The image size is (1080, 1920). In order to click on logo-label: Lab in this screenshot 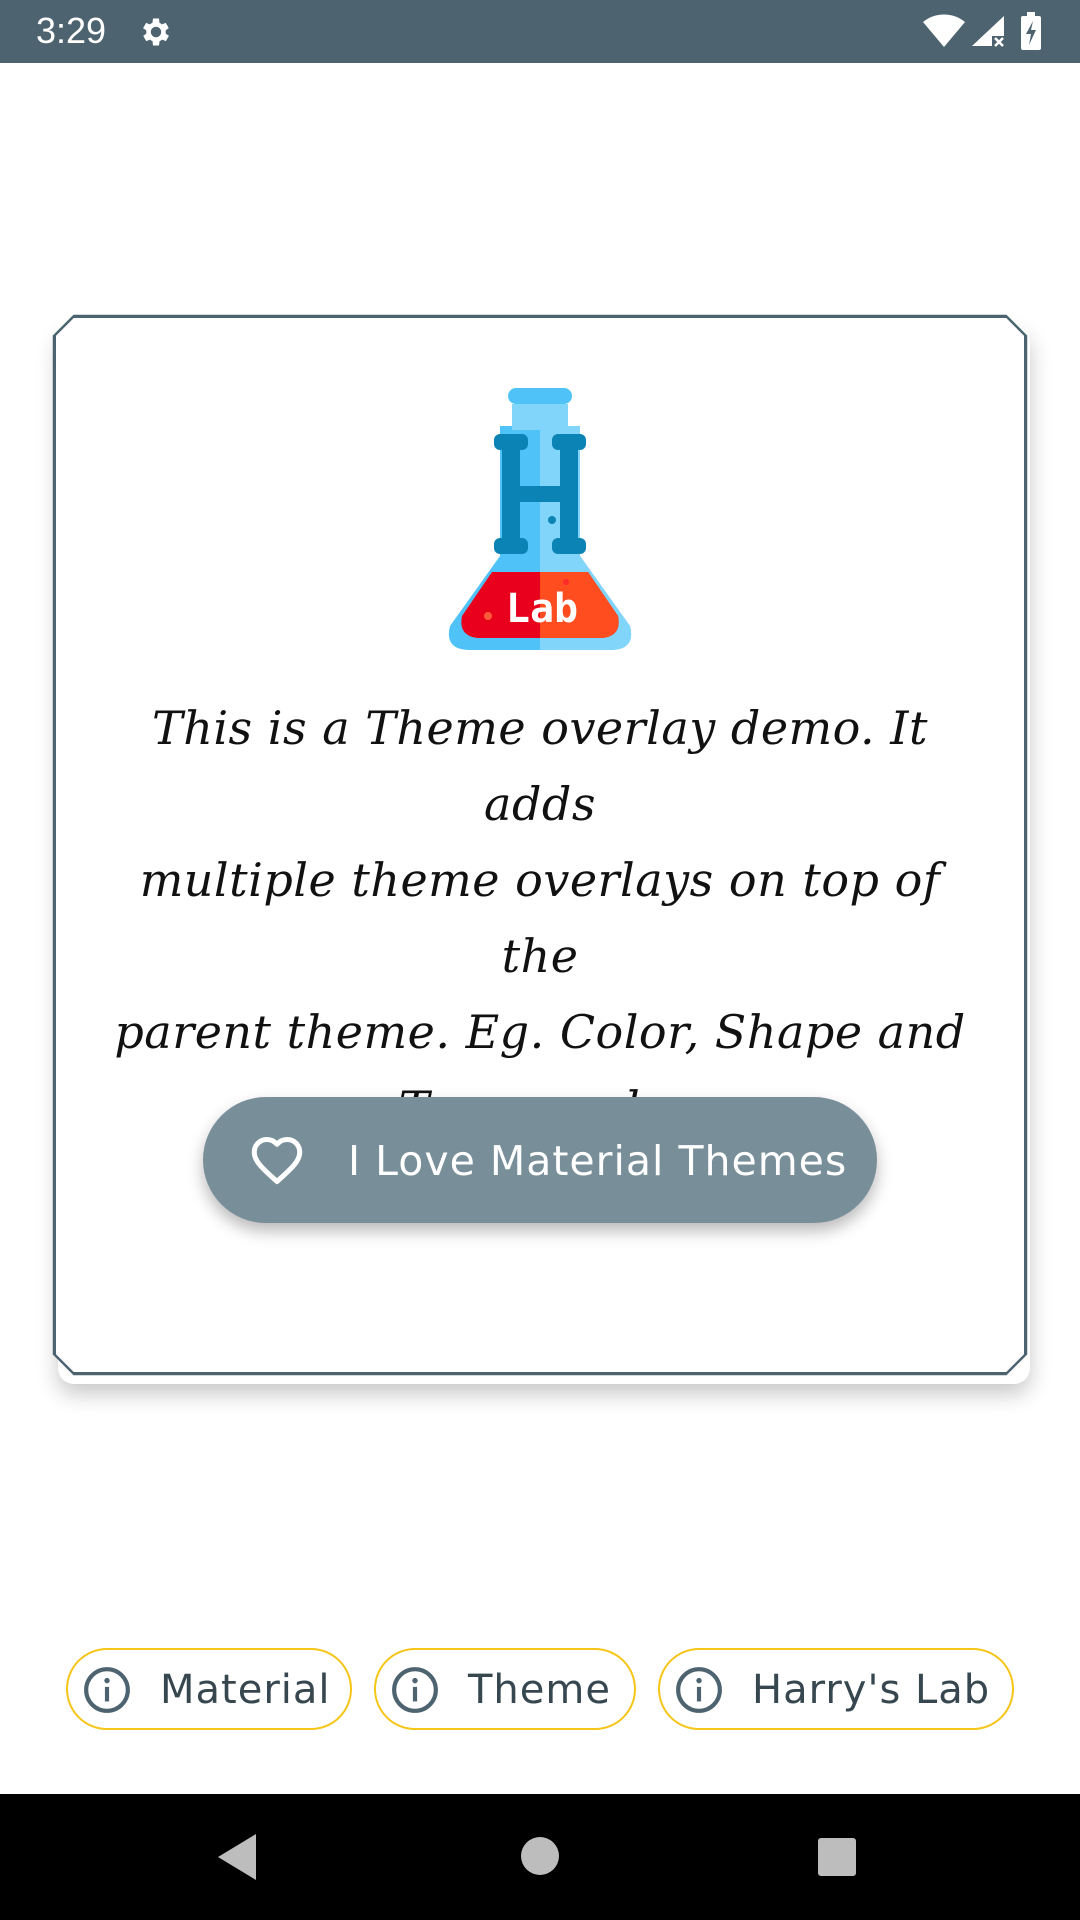, I will do `click(542, 609)`.